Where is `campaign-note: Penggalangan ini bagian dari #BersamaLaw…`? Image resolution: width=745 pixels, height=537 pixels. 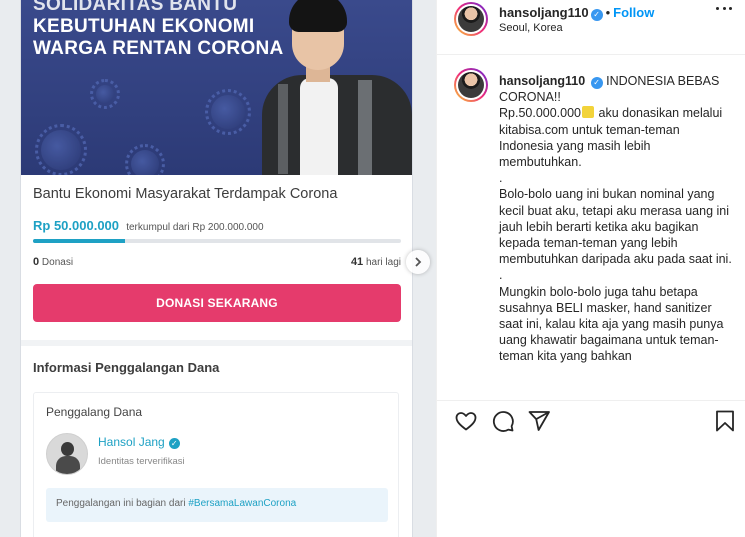
campaign-note: Penggalangan ini bagian dari #BersamaLaw… is located at coordinates (217, 505).